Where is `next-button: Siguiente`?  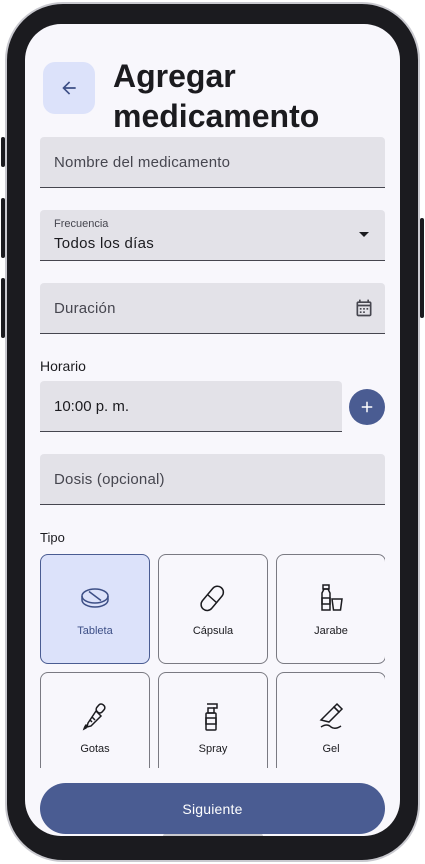
next-button: Siguiente is located at coordinates (212, 808).